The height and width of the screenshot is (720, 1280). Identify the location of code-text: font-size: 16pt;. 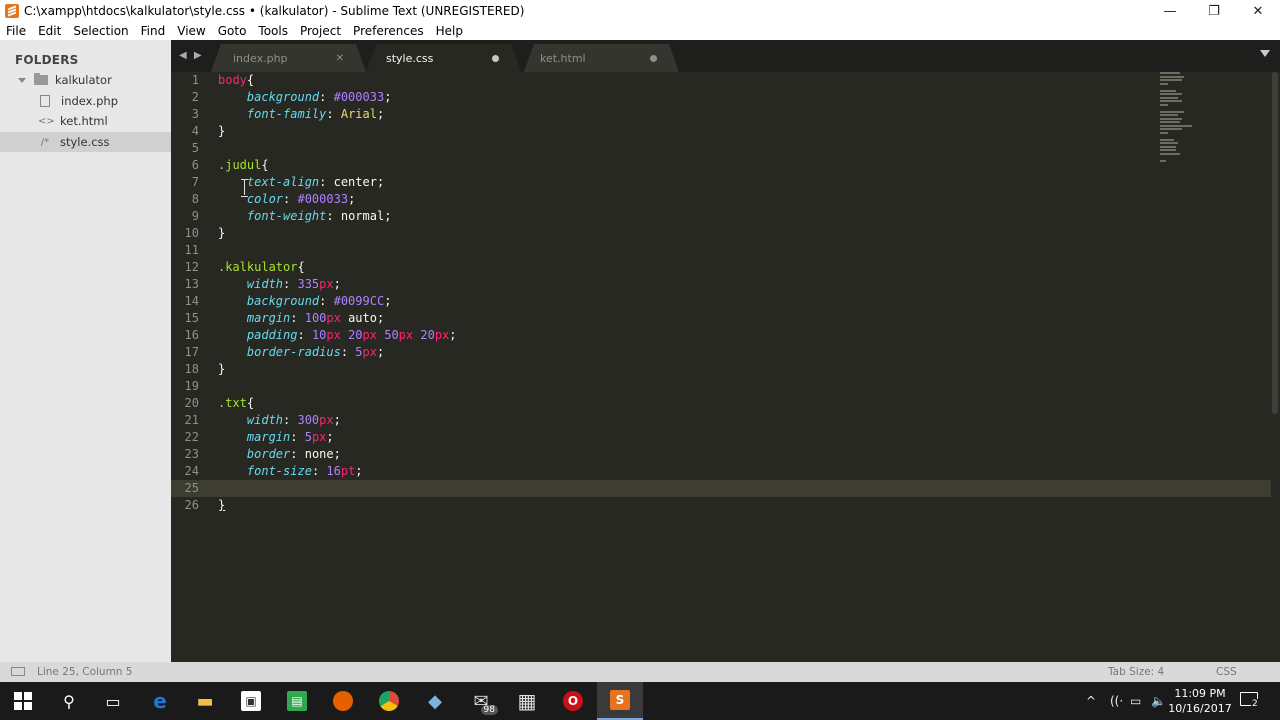
(290, 471).